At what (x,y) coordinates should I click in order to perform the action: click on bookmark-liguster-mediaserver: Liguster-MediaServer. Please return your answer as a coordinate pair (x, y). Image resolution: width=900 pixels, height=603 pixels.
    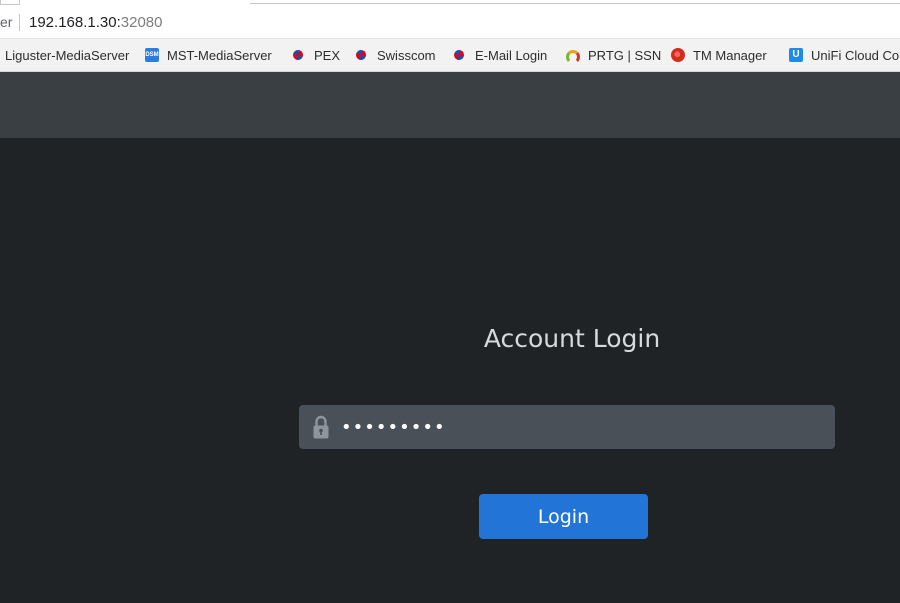
    Looking at the image, I should click on (67, 55).